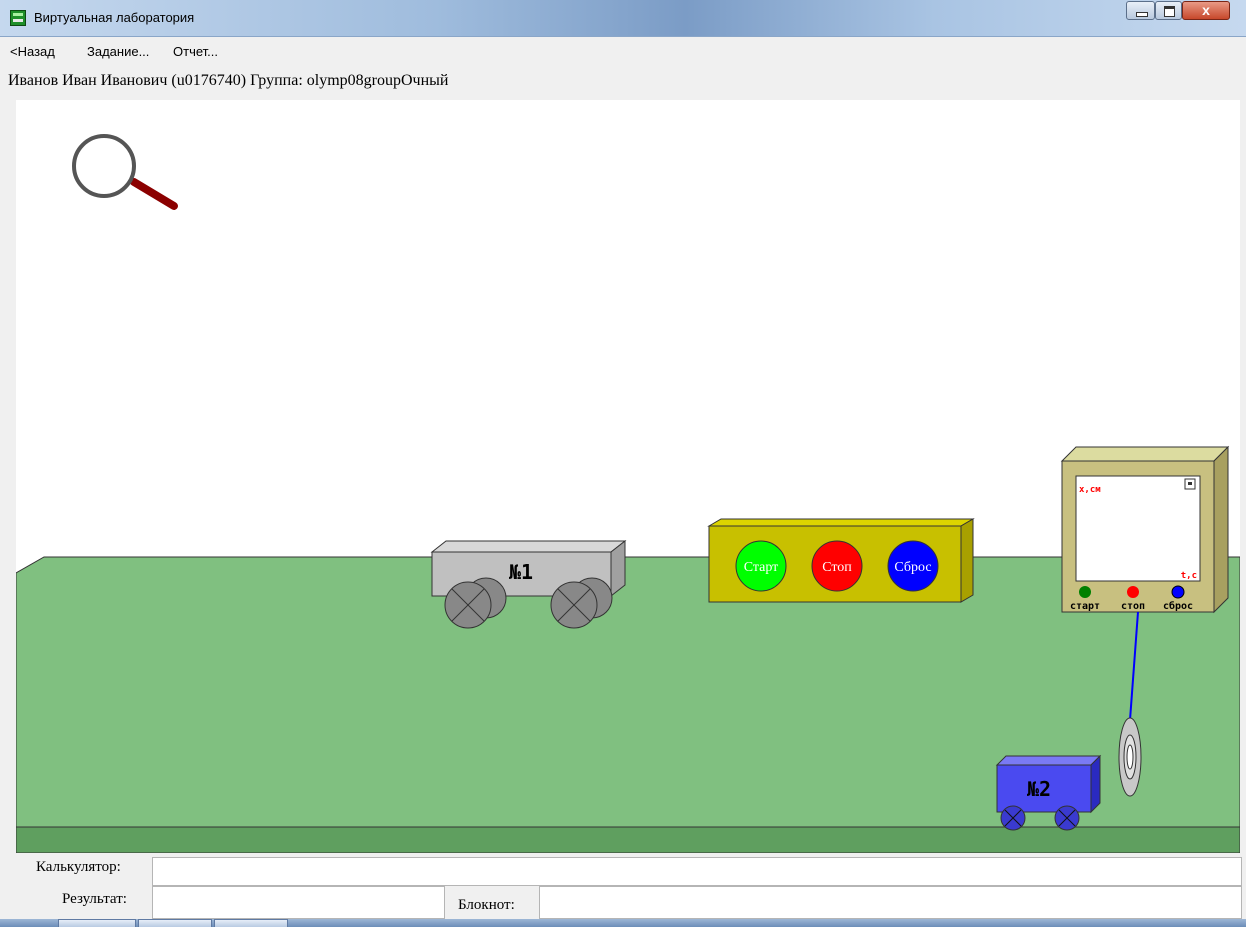  What do you see at coordinates (1133, 592) in the screenshot?
I see `sensor-stop-button` at bounding box center [1133, 592].